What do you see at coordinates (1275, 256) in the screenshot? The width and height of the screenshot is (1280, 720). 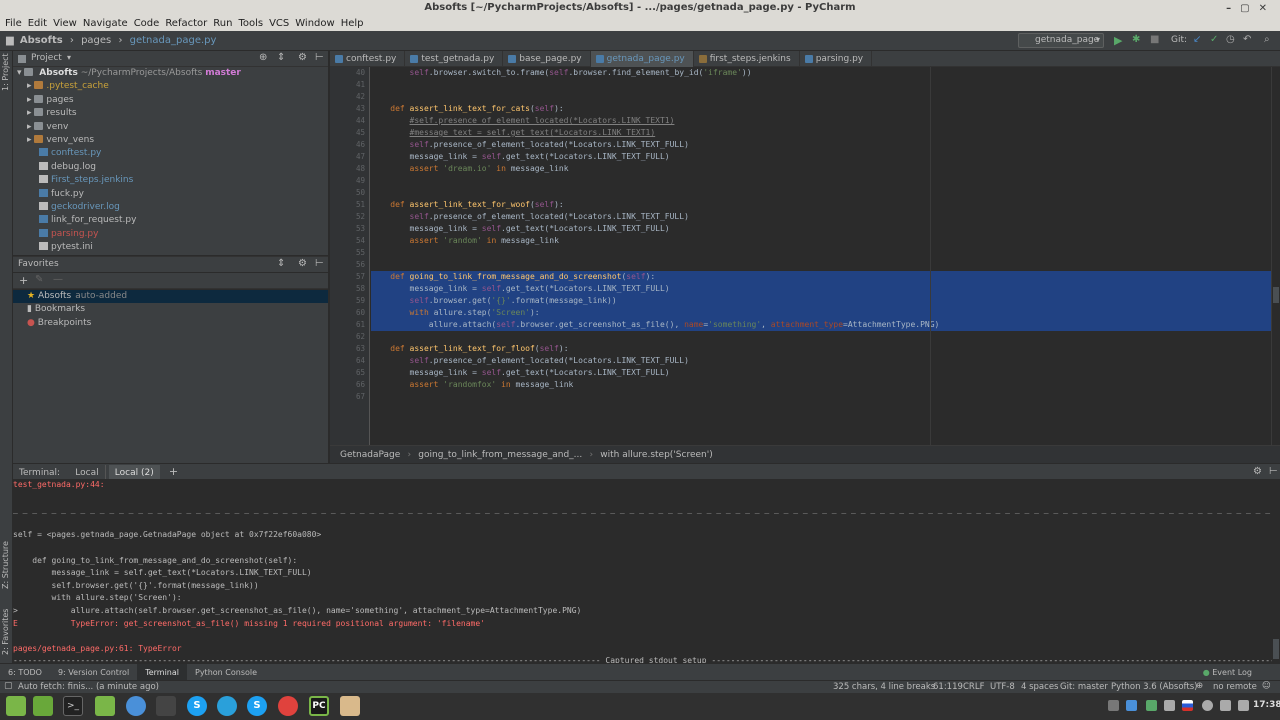 I see `editor-scrollbar` at bounding box center [1275, 256].